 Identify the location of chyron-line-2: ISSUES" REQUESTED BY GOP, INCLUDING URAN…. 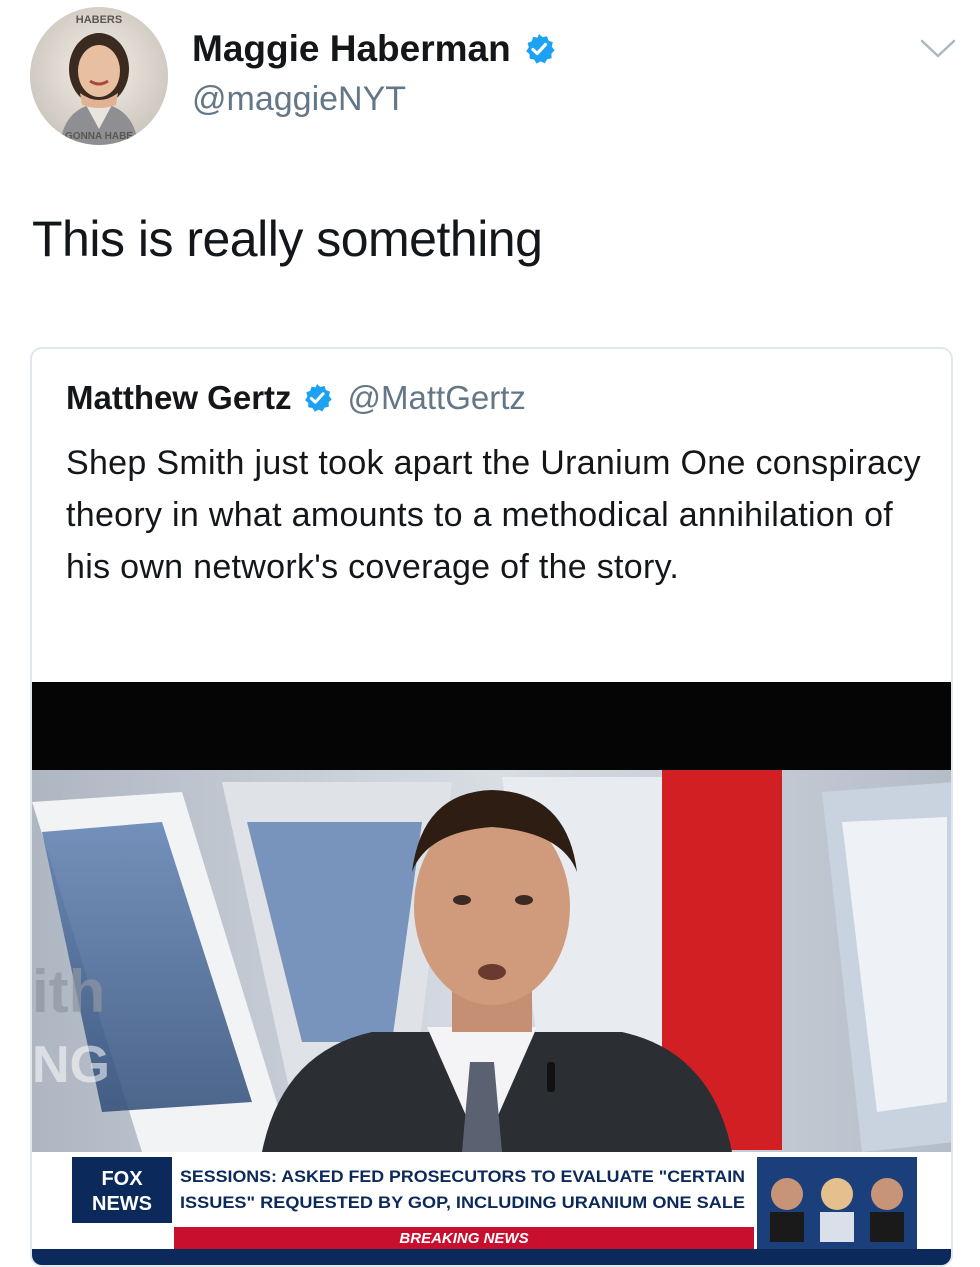
(462, 1202).